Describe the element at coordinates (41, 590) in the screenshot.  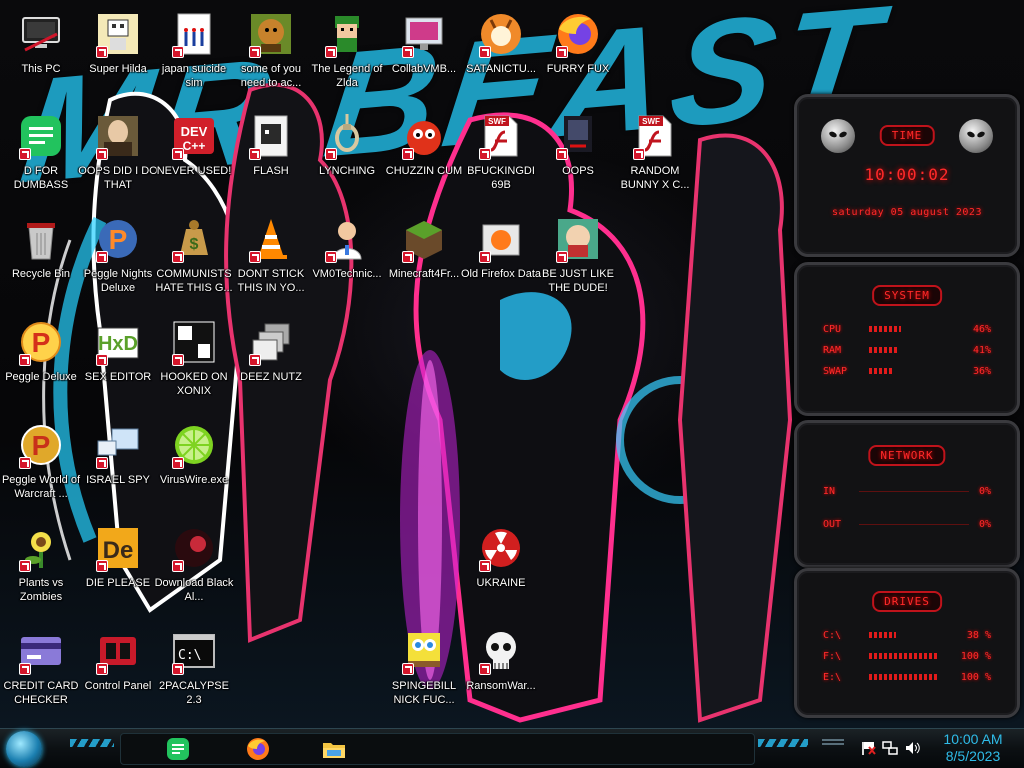
I see `desktop-icon-label: Plants vs Zombies` at that location.